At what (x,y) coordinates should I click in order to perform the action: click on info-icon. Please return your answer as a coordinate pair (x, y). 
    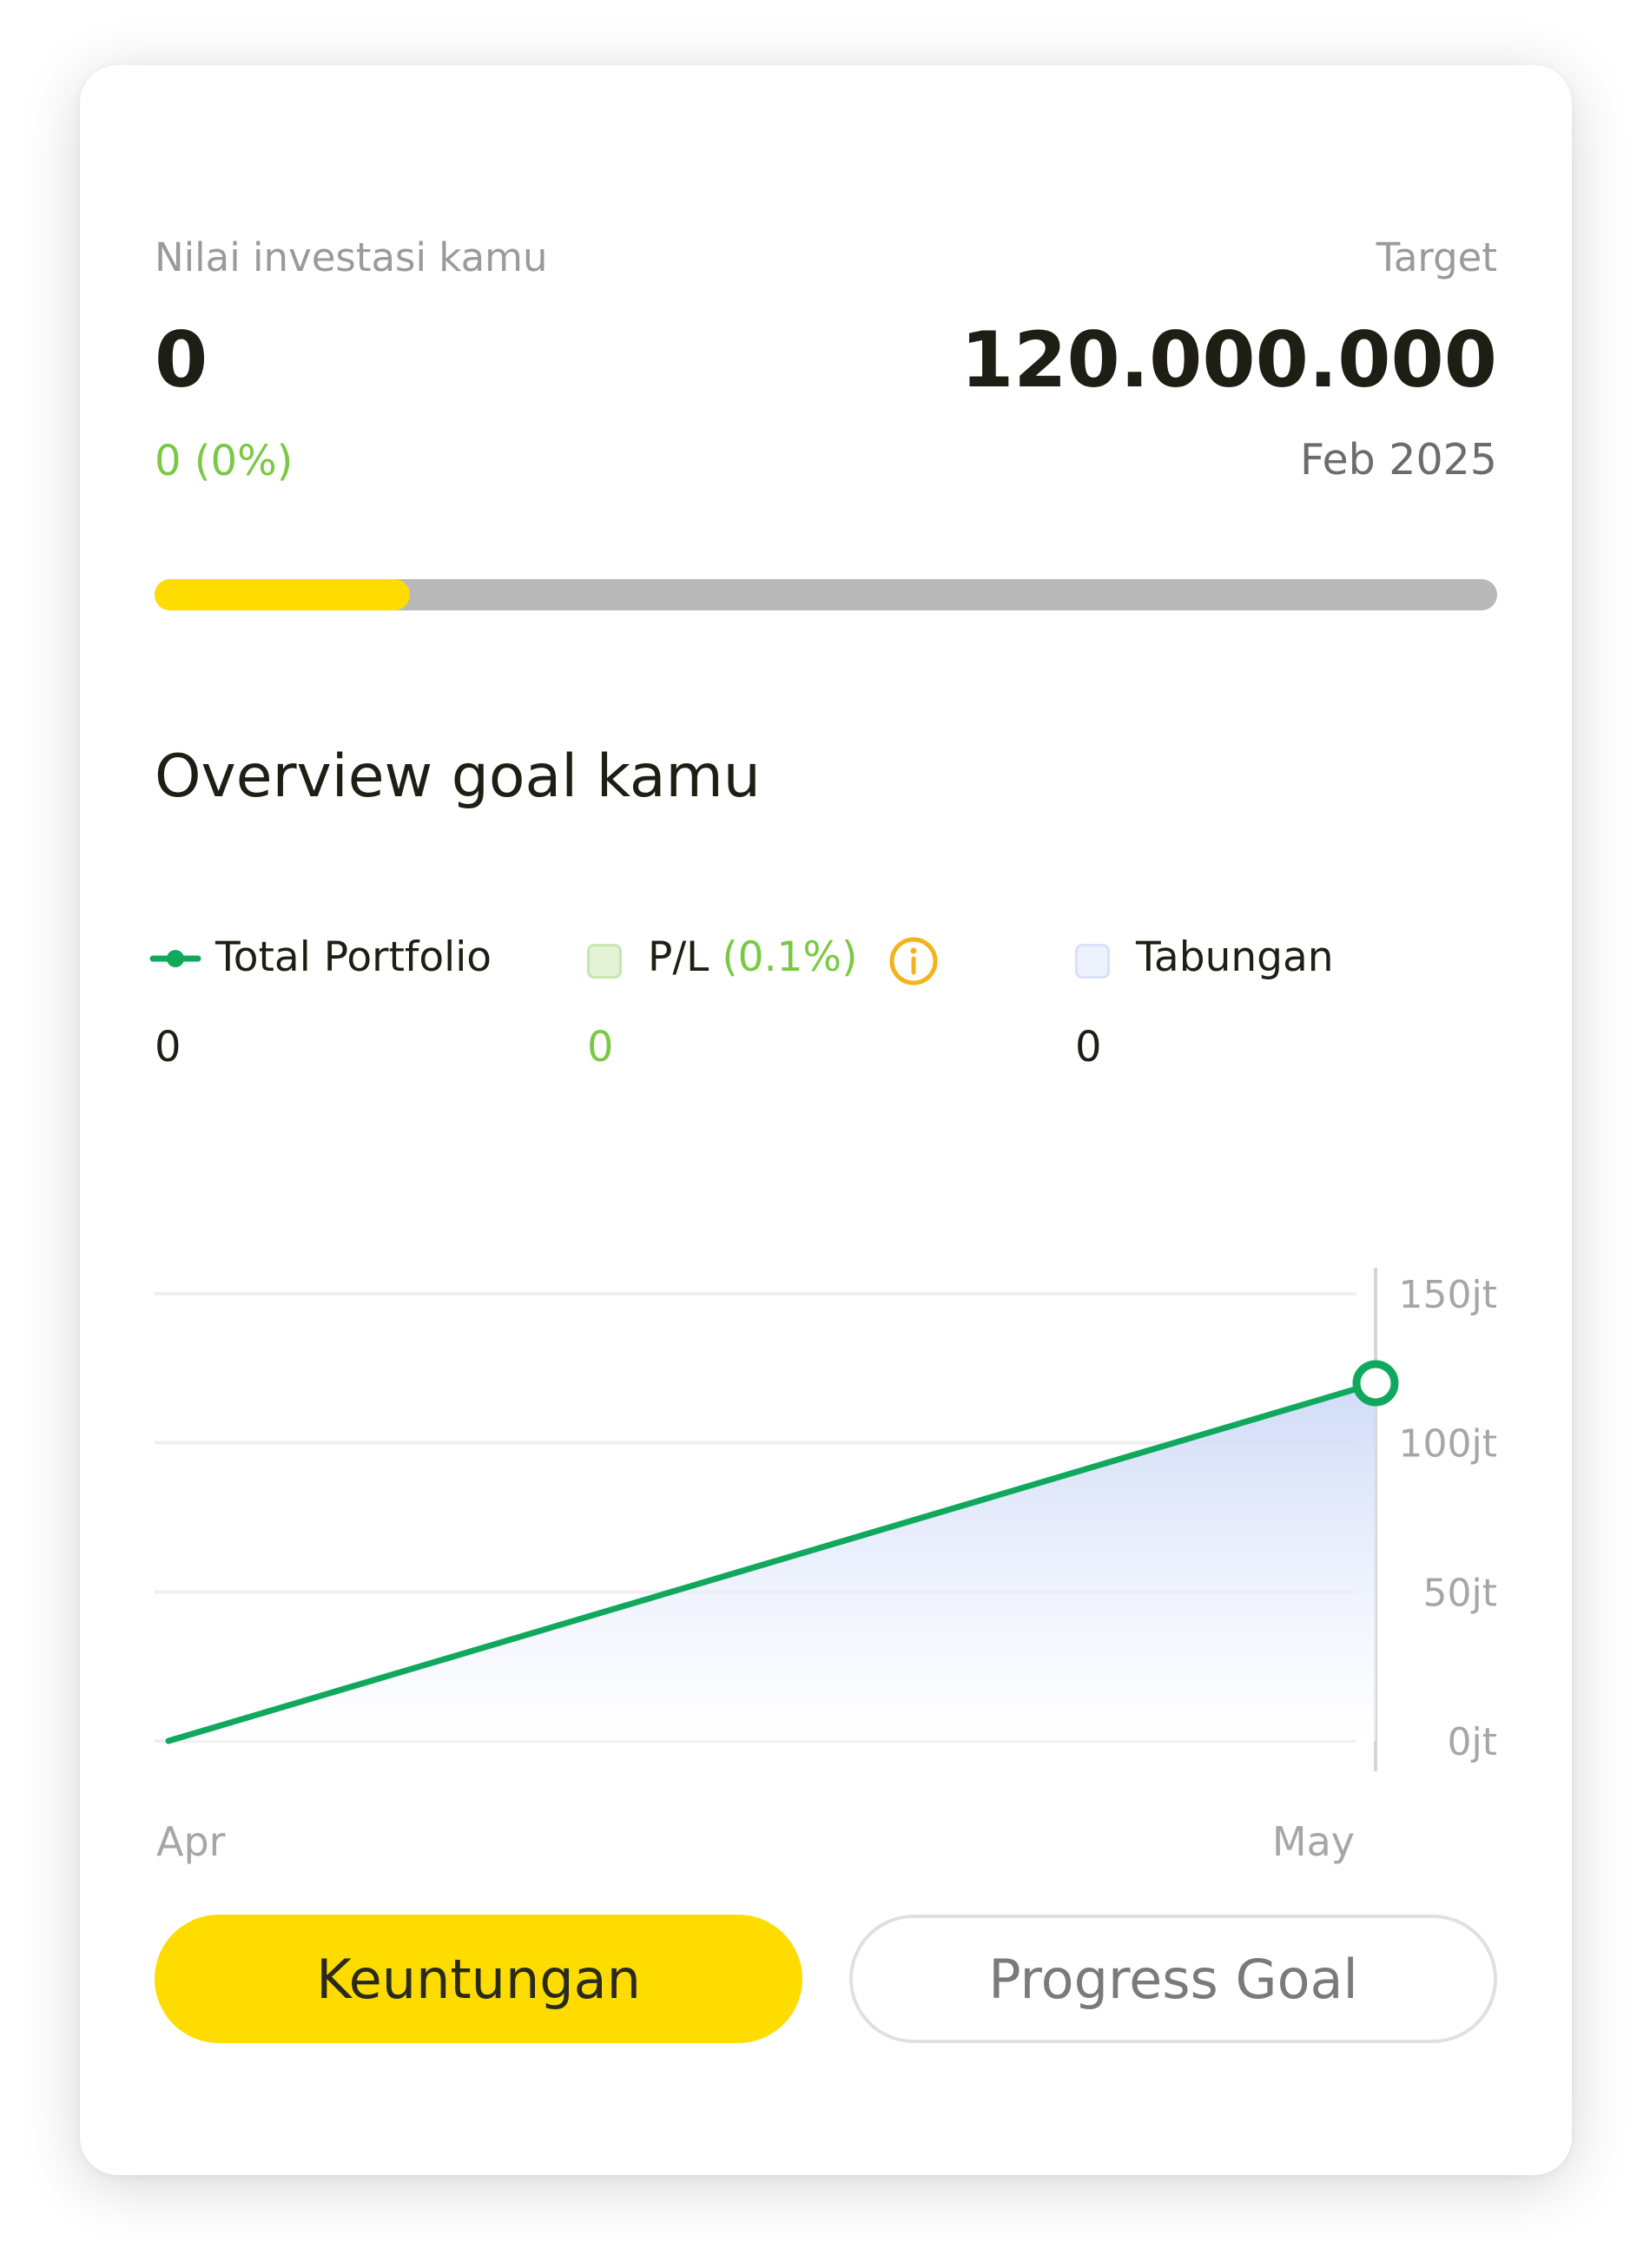
    Looking at the image, I should click on (914, 961).